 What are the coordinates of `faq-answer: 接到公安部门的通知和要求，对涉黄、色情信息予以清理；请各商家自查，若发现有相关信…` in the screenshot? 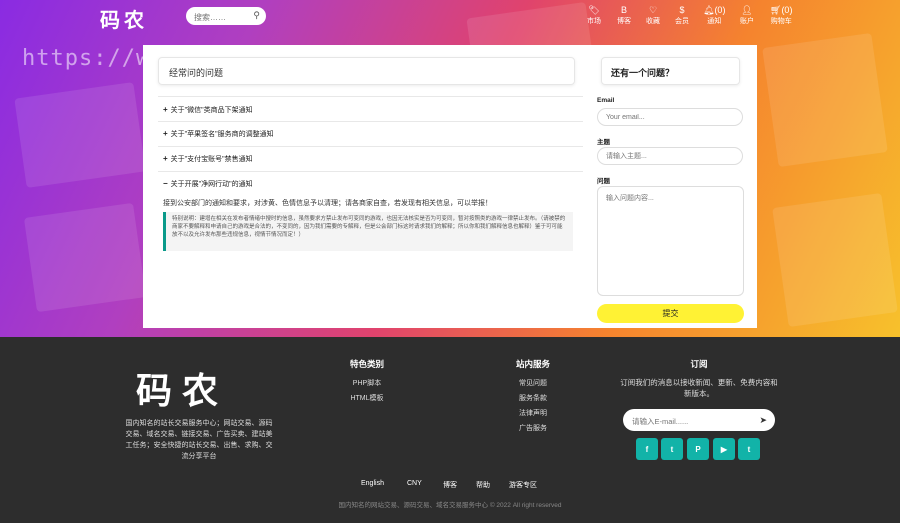 It's located at (327, 203).